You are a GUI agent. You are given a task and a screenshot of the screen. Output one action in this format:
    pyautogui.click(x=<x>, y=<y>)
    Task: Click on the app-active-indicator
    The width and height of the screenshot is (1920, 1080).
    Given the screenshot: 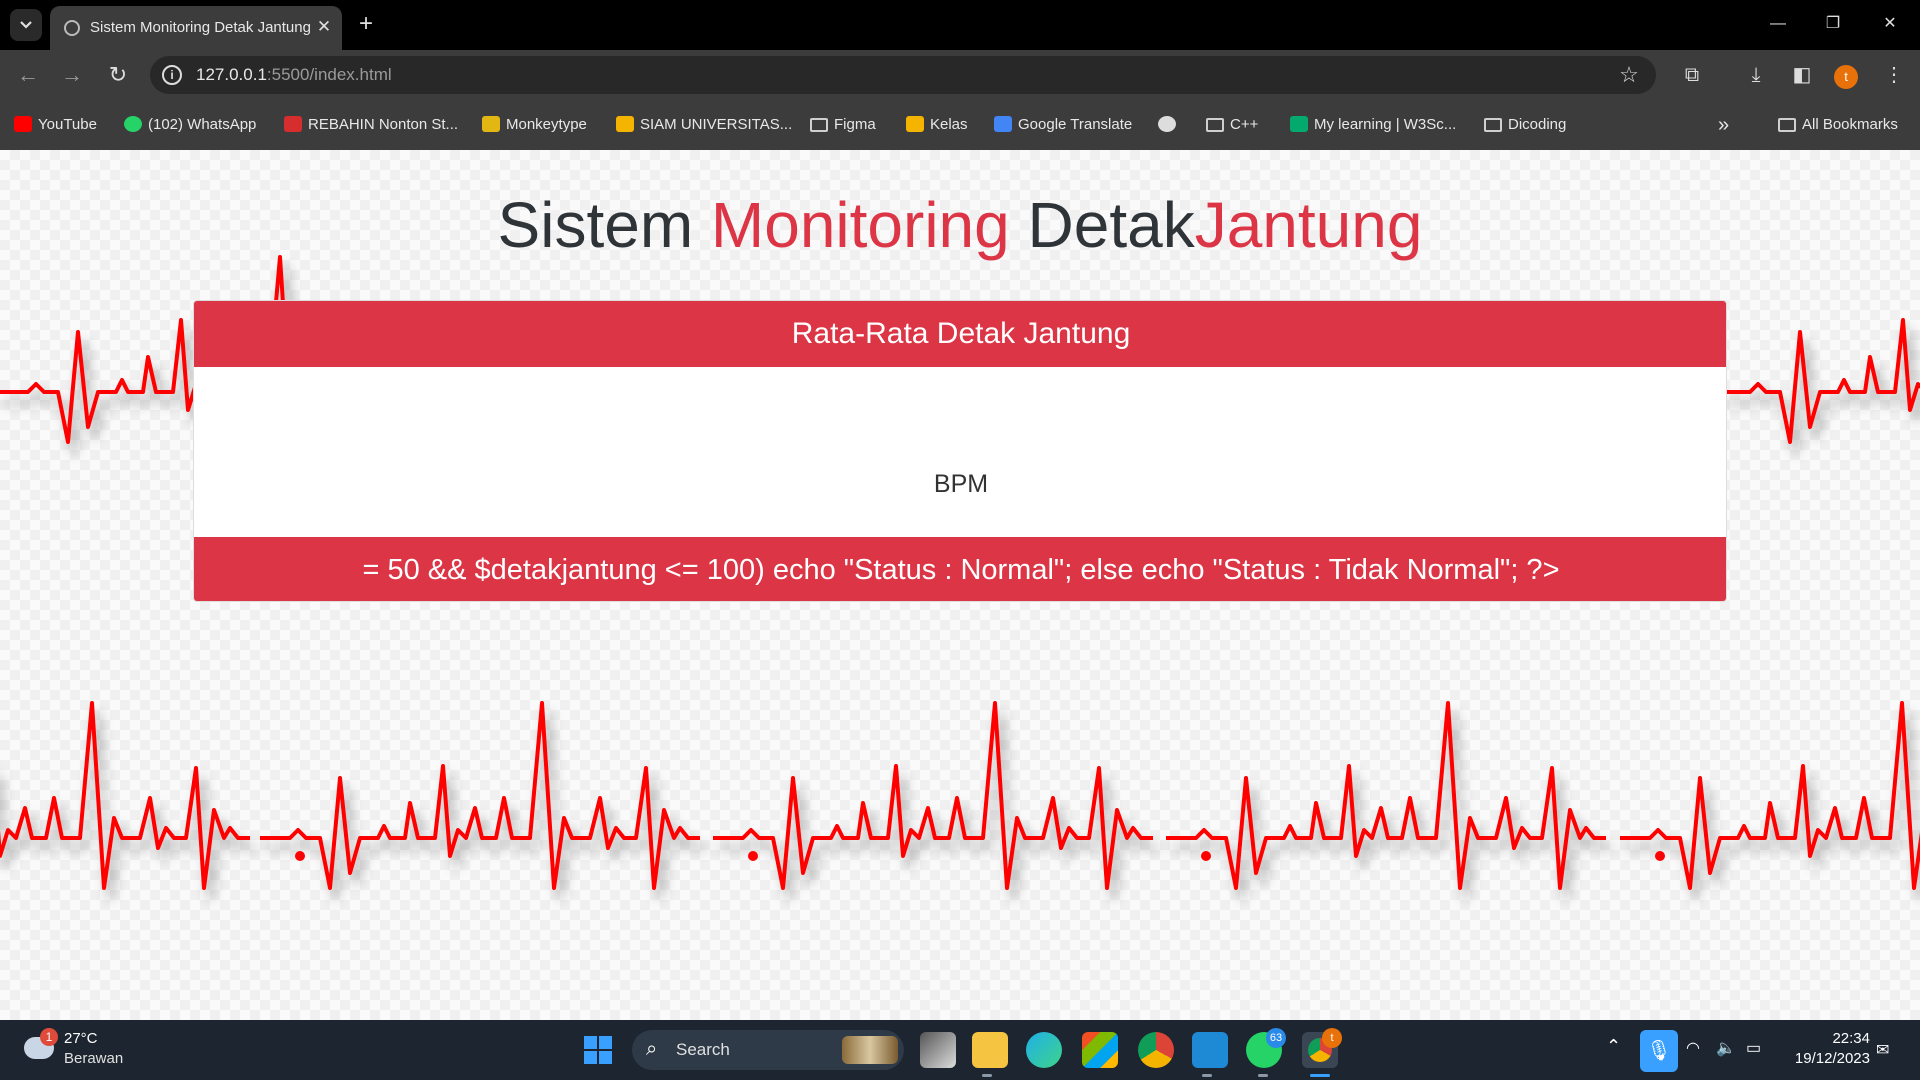 What is the action you would take?
    pyautogui.click(x=1320, y=1075)
    